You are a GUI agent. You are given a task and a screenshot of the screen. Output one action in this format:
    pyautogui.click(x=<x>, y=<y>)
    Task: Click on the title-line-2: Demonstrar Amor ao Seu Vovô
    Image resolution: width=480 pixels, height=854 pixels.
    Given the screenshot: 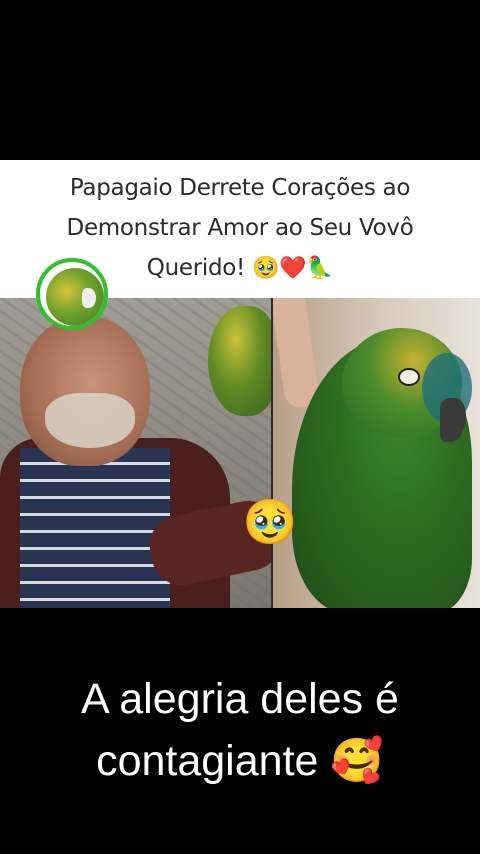 What is the action you would take?
    pyautogui.click(x=240, y=228)
    